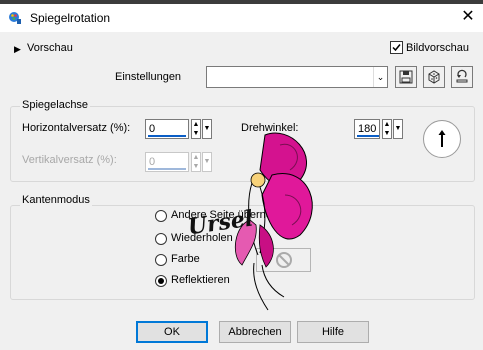 This screenshot has height=350, width=483. I want to click on cancel-button: Abbrechen, so click(255, 332).